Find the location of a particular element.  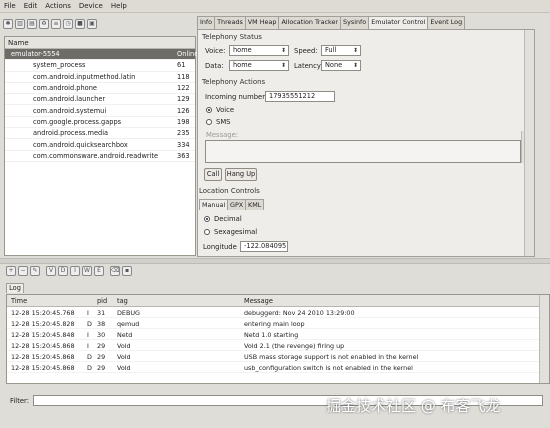

sexagesimal-radio-label: Sexagesimal is located at coordinates (236, 232).